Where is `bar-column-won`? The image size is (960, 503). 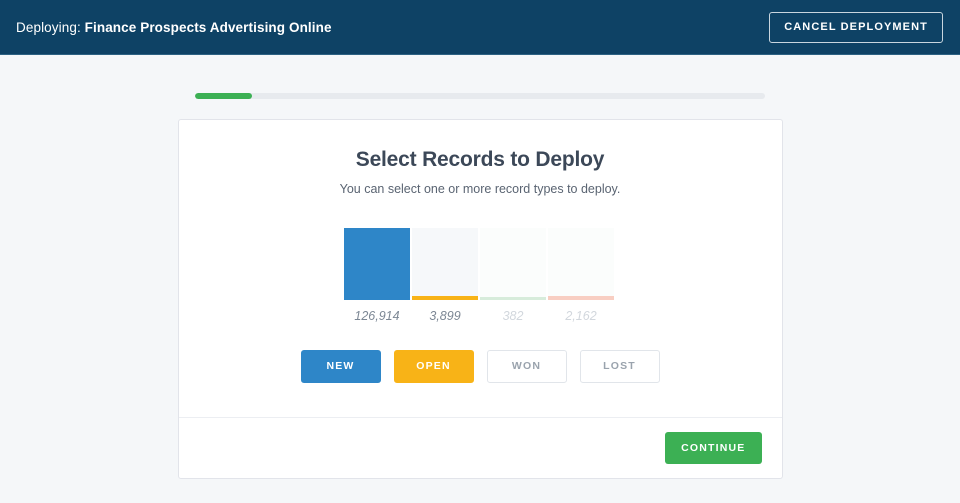
bar-column-won is located at coordinates (513, 264).